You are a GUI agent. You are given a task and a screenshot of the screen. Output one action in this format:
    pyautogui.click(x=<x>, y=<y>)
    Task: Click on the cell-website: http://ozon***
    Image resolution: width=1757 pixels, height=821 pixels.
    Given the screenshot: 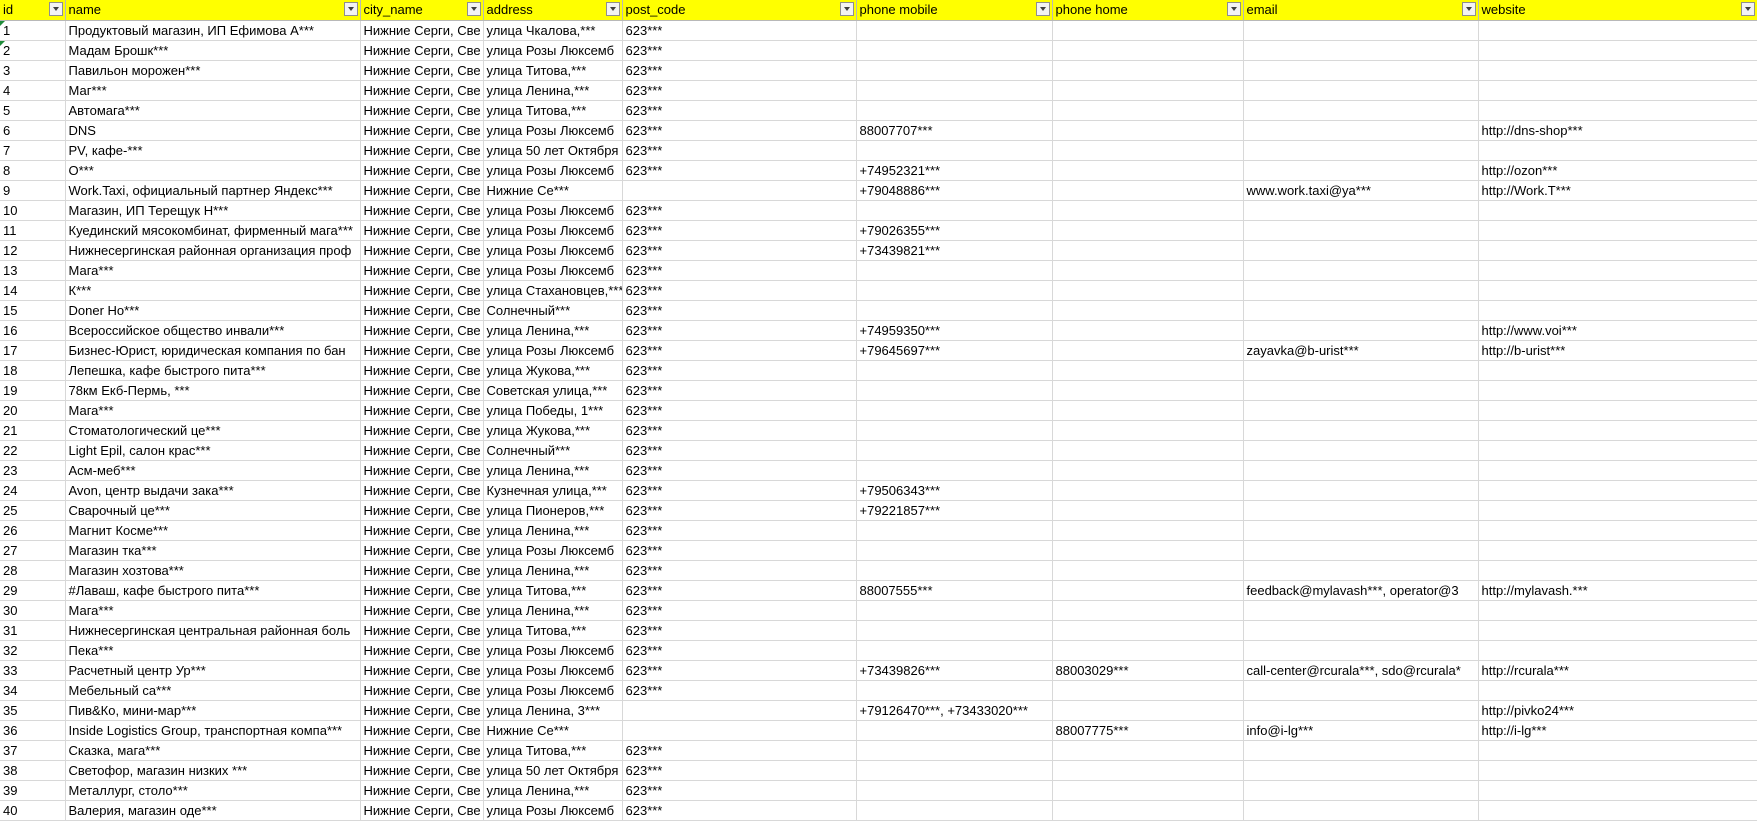 What is the action you would take?
    pyautogui.click(x=1617, y=170)
    